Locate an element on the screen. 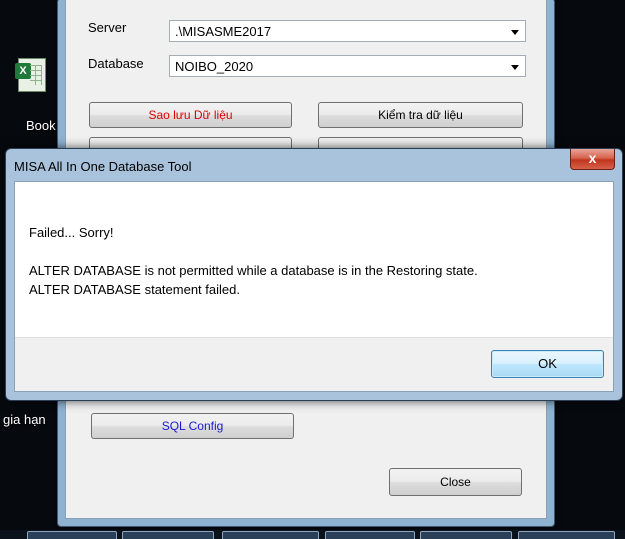 The width and height of the screenshot is (625, 539). check-data-button: Kiểm tra dữ liệu is located at coordinates (420, 115).